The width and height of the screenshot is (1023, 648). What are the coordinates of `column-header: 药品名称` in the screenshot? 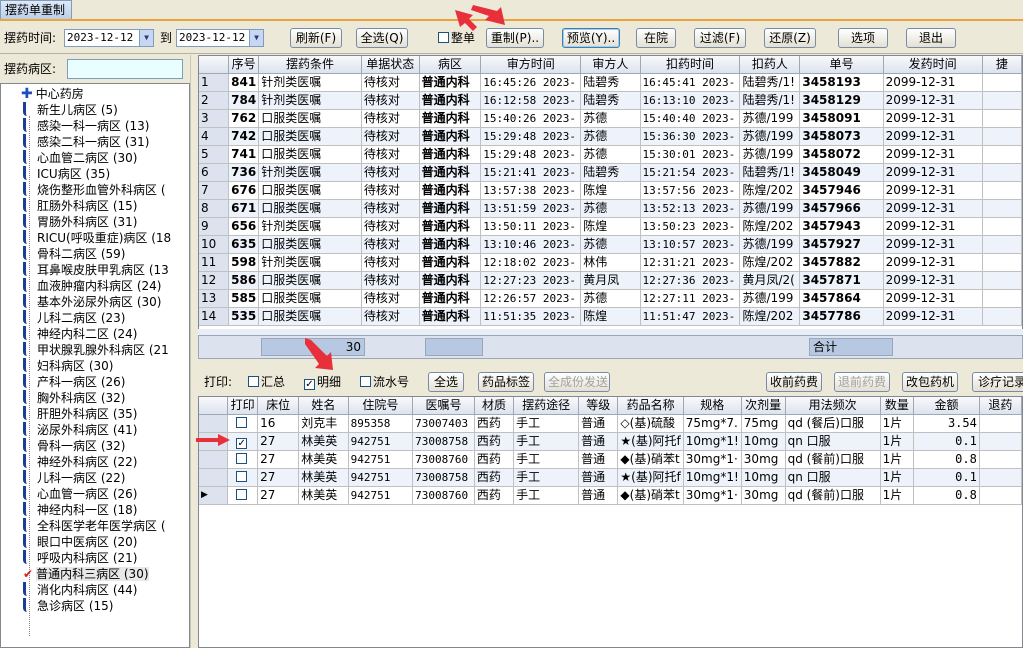 It's located at (650, 406).